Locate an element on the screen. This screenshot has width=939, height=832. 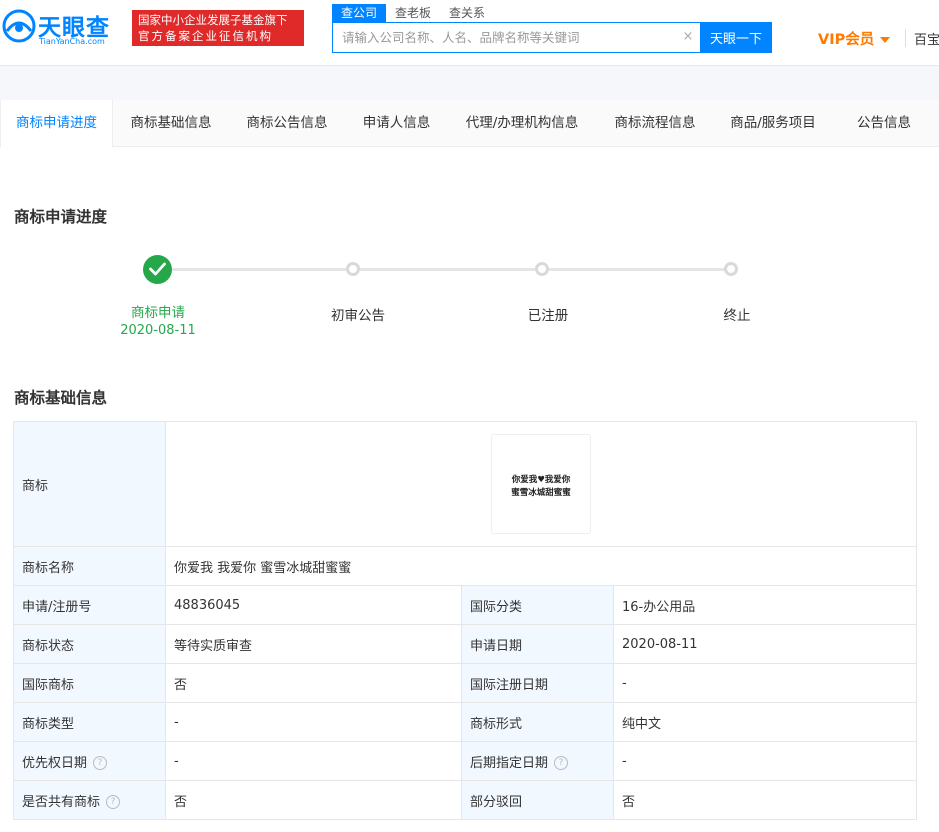
caret-down-icon is located at coordinates (885, 40).